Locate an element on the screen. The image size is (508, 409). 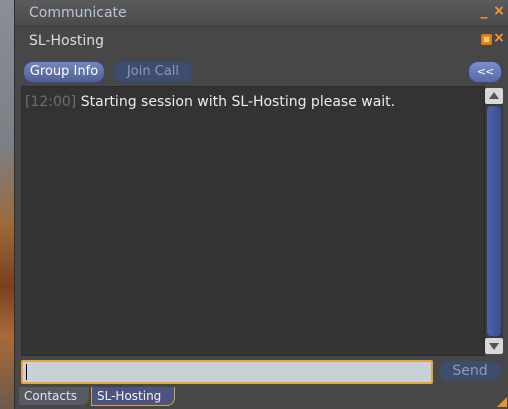
scroll-up-arrow-icon is located at coordinates (494, 96).